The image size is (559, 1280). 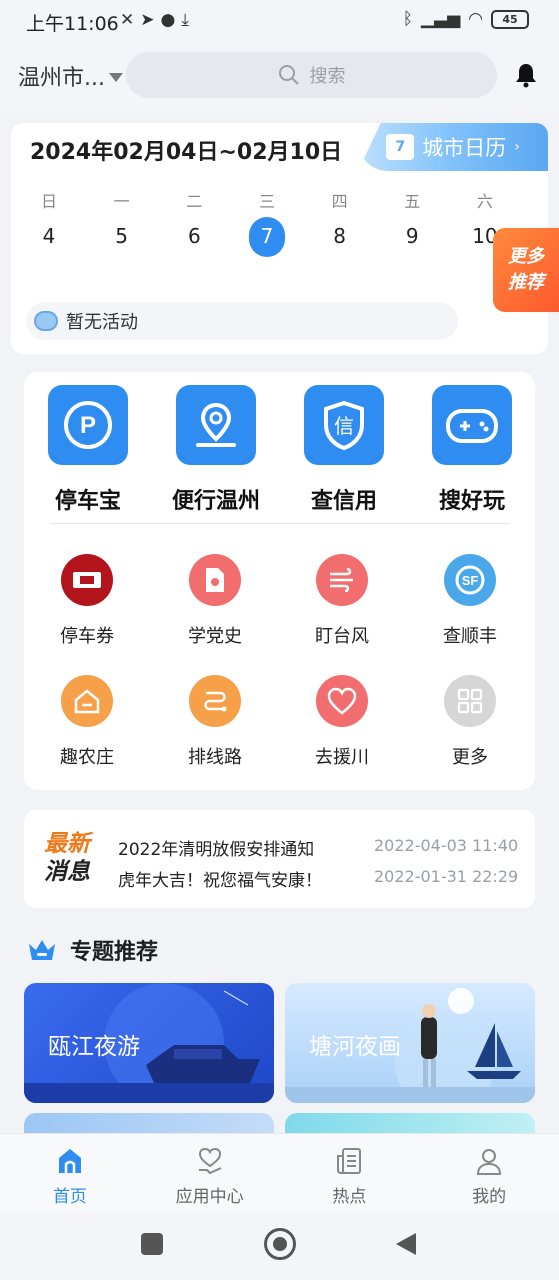 I want to click on no-activity-label: 暂无活动, so click(x=102, y=322).